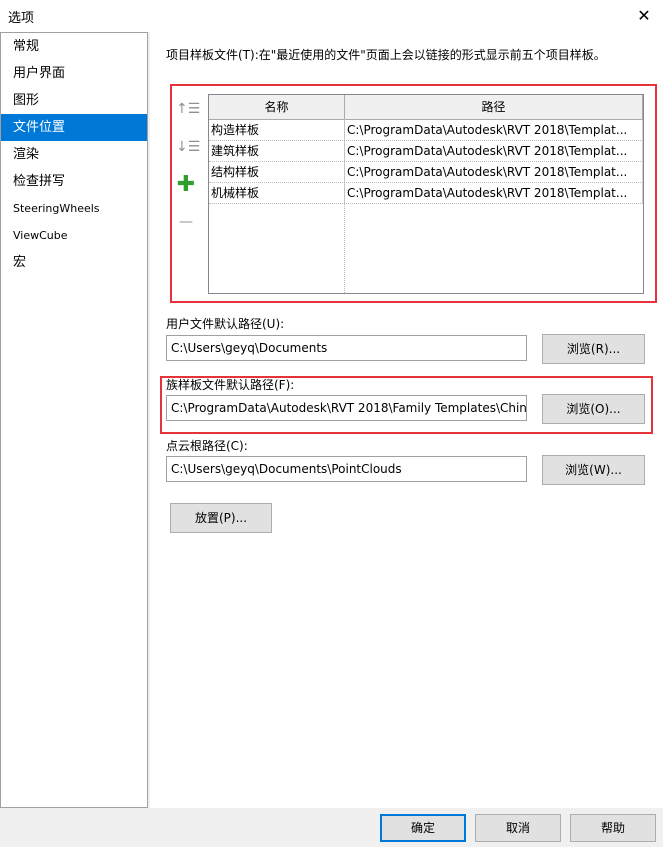 The height and width of the screenshot is (847, 663). I want to click on sidebar-item-user-interface: 用户界面, so click(74, 73).